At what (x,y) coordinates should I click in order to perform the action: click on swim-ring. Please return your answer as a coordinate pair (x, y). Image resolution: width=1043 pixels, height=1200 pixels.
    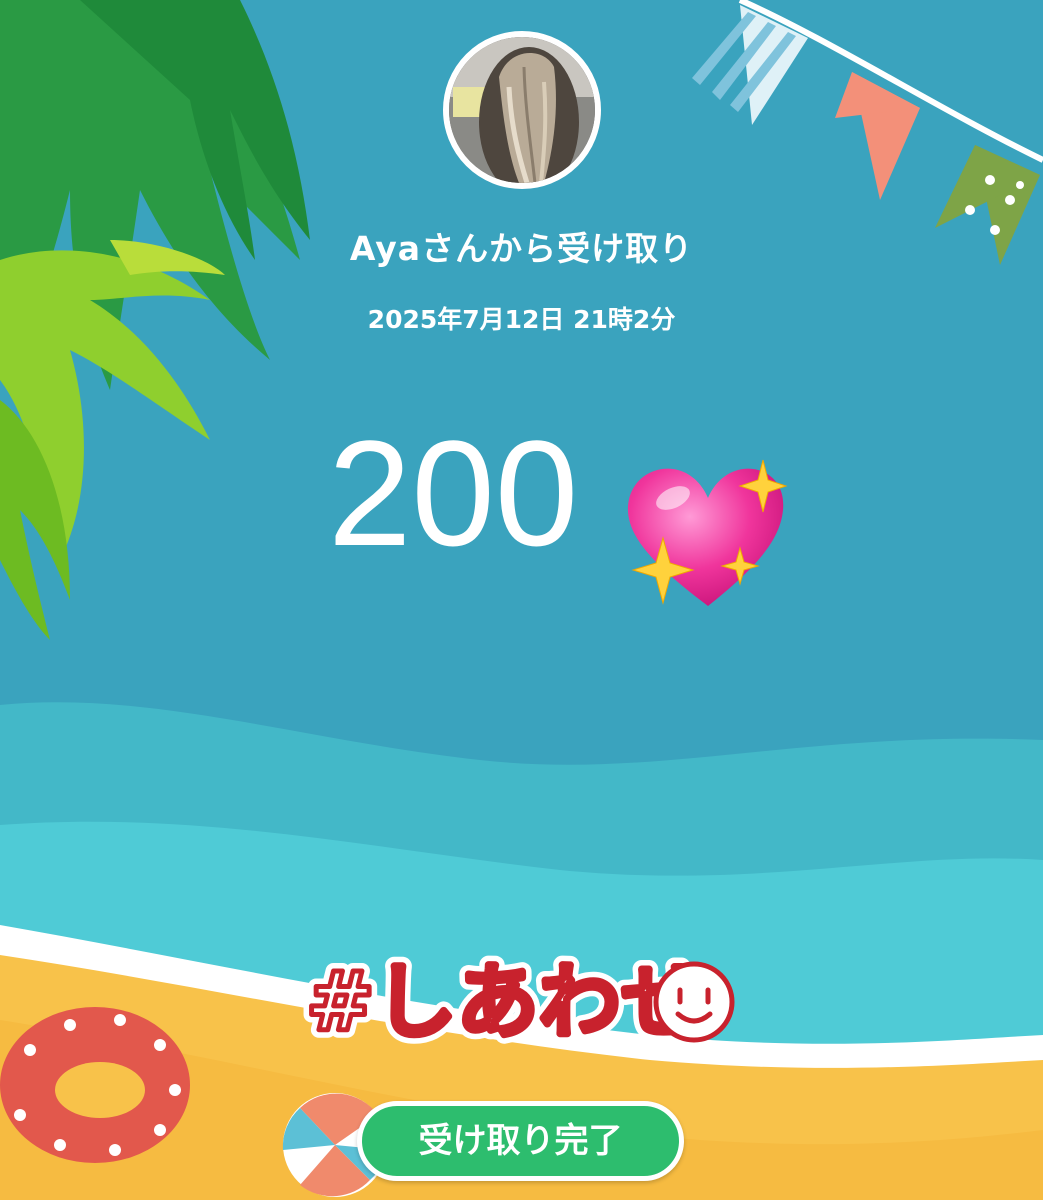
    Looking at the image, I should click on (95, 1085).